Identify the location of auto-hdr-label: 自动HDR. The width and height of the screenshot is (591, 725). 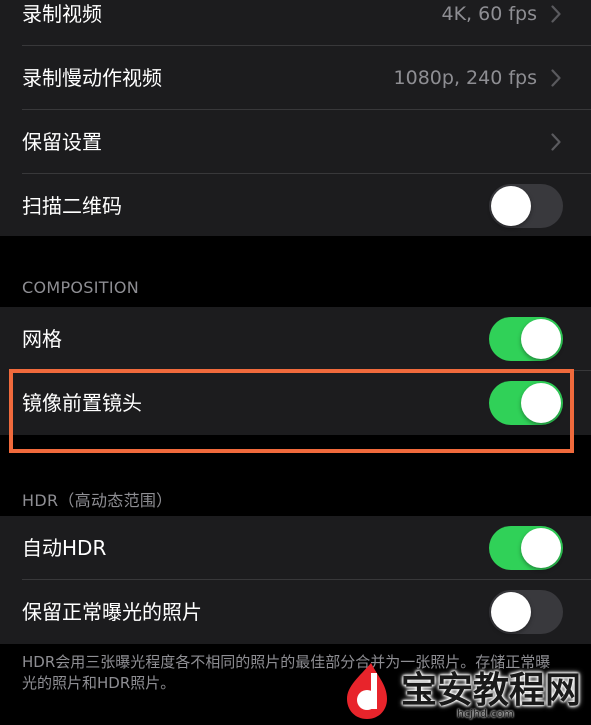
(64, 548).